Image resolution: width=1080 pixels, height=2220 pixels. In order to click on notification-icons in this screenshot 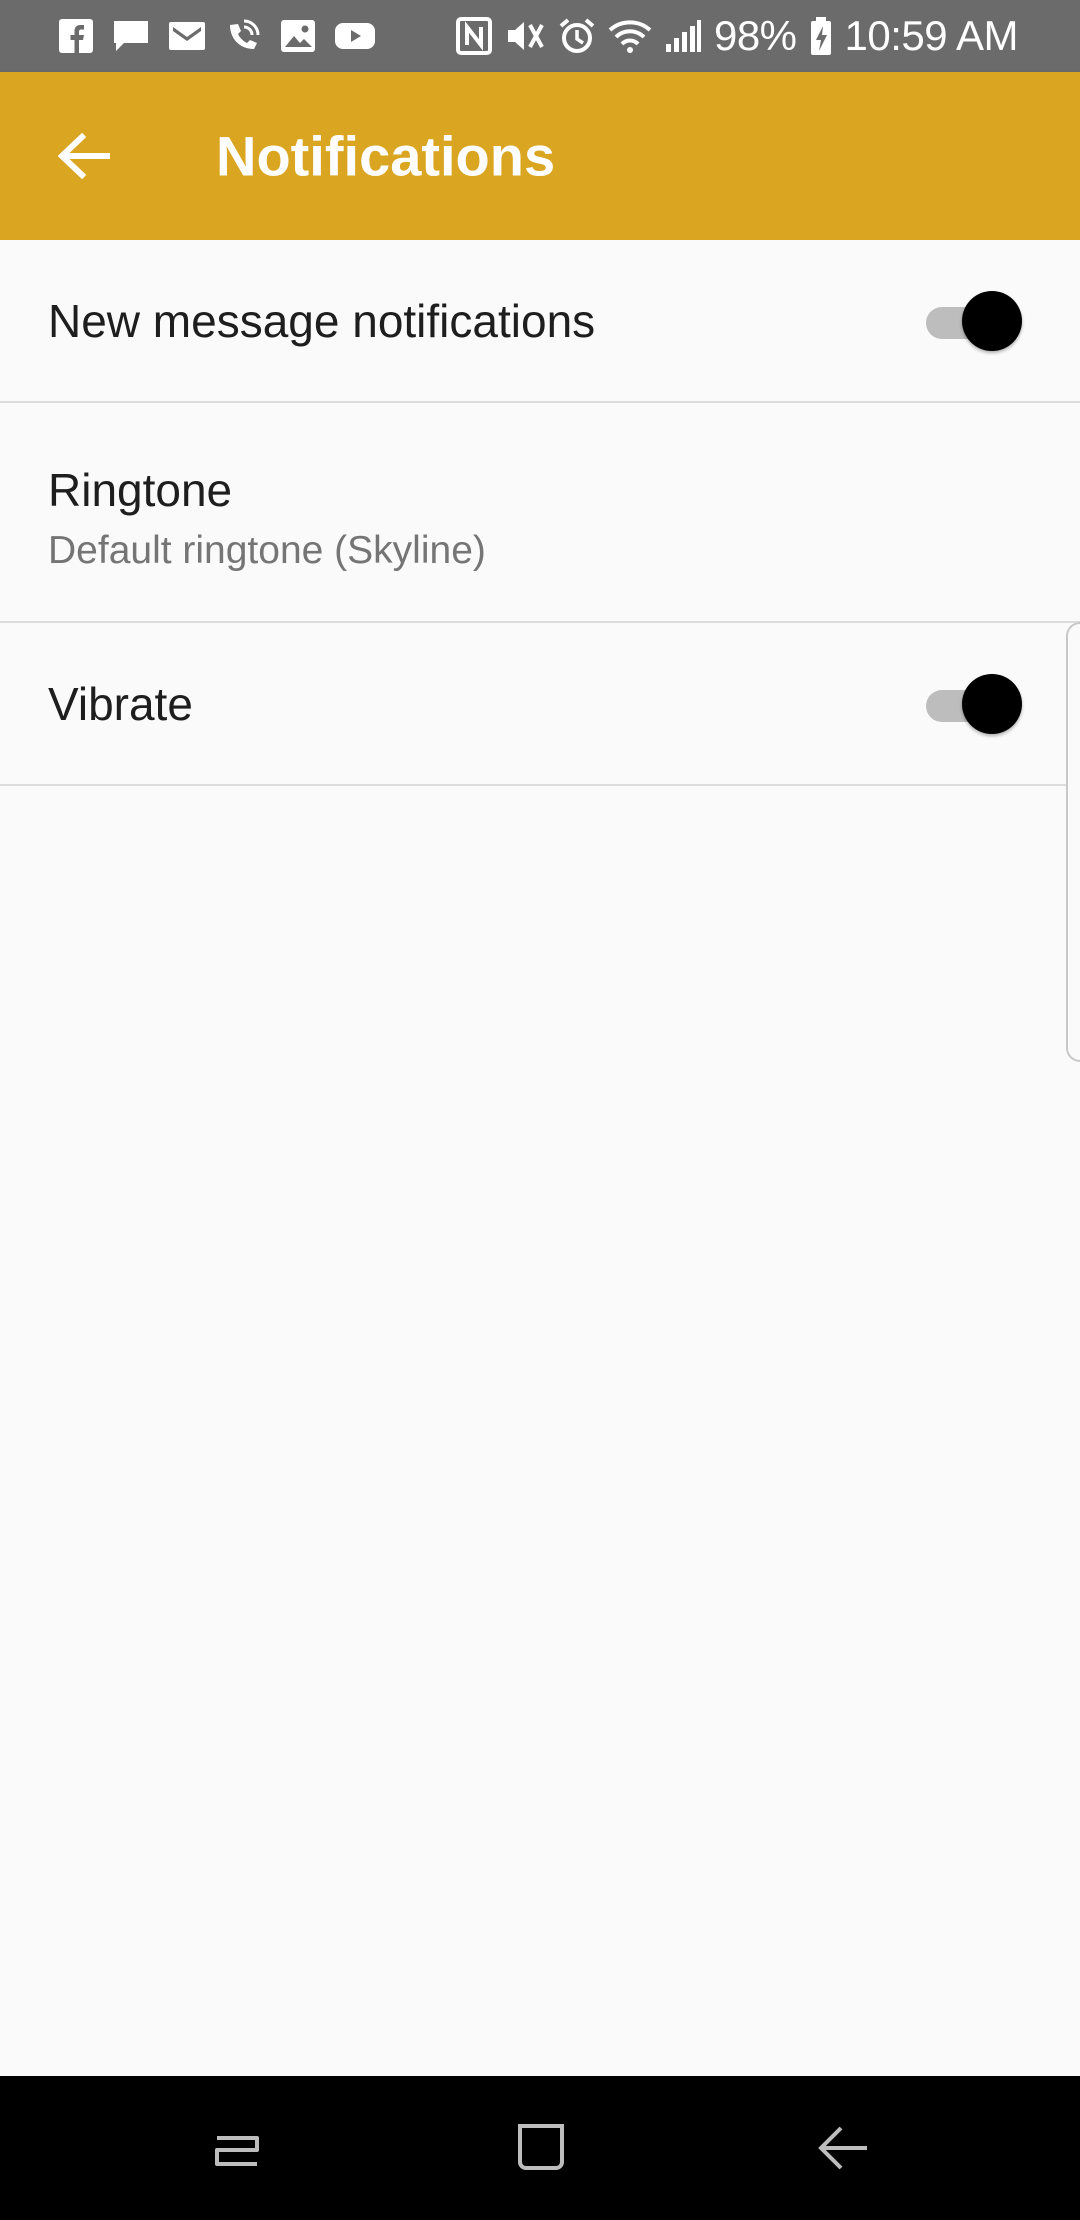, I will do `click(226, 36)`.